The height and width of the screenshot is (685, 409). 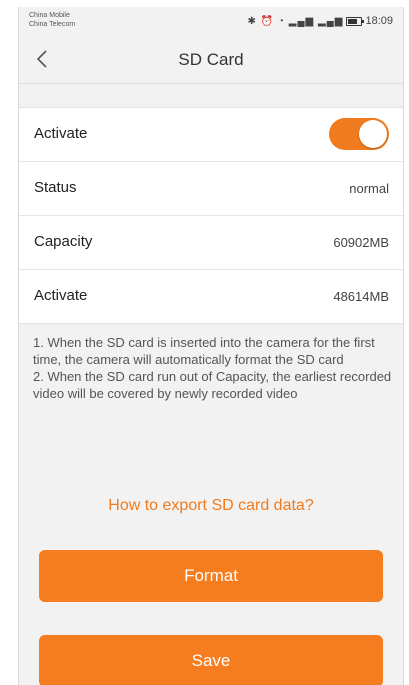 What do you see at coordinates (49, 15) in the screenshot?
I see `carrier-1: China Mobile` at bounding box center [49, 15].